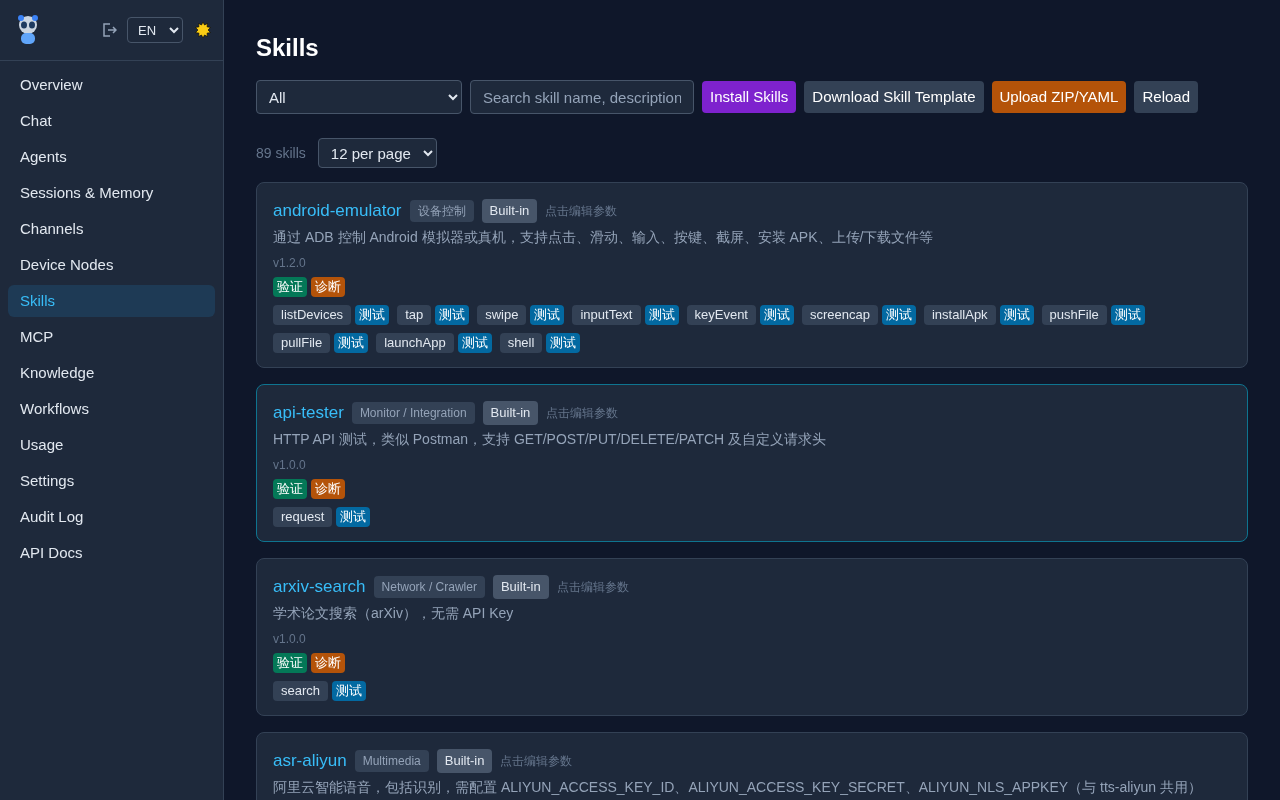 The width and height of the screenshot is (1280, 800). What do you see at coordinates (441, 211) in the screenshot?
I see `category-tag: 设备控制` at bounding box center [441, 211].